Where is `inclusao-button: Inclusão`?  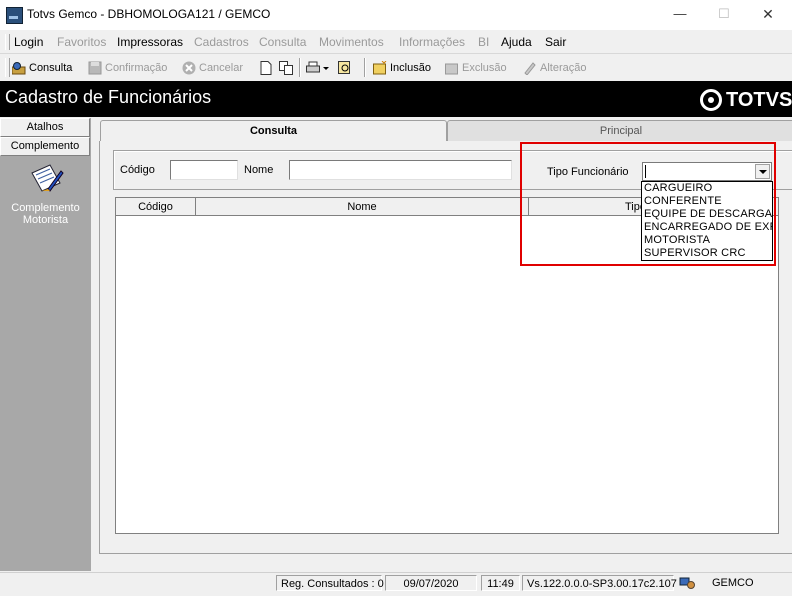
inclusao-button: Inclusão is located at coordinates (402, 68).